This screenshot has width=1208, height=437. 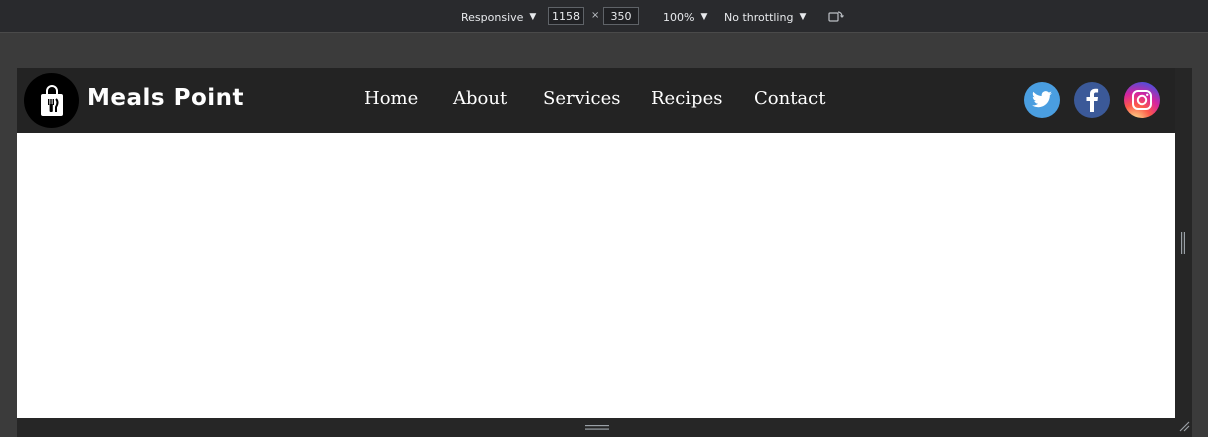 What do you see at coordinates (1042, 100) in the screenshot?
I see `twitter-icon` at bounding box center [1042, 100].